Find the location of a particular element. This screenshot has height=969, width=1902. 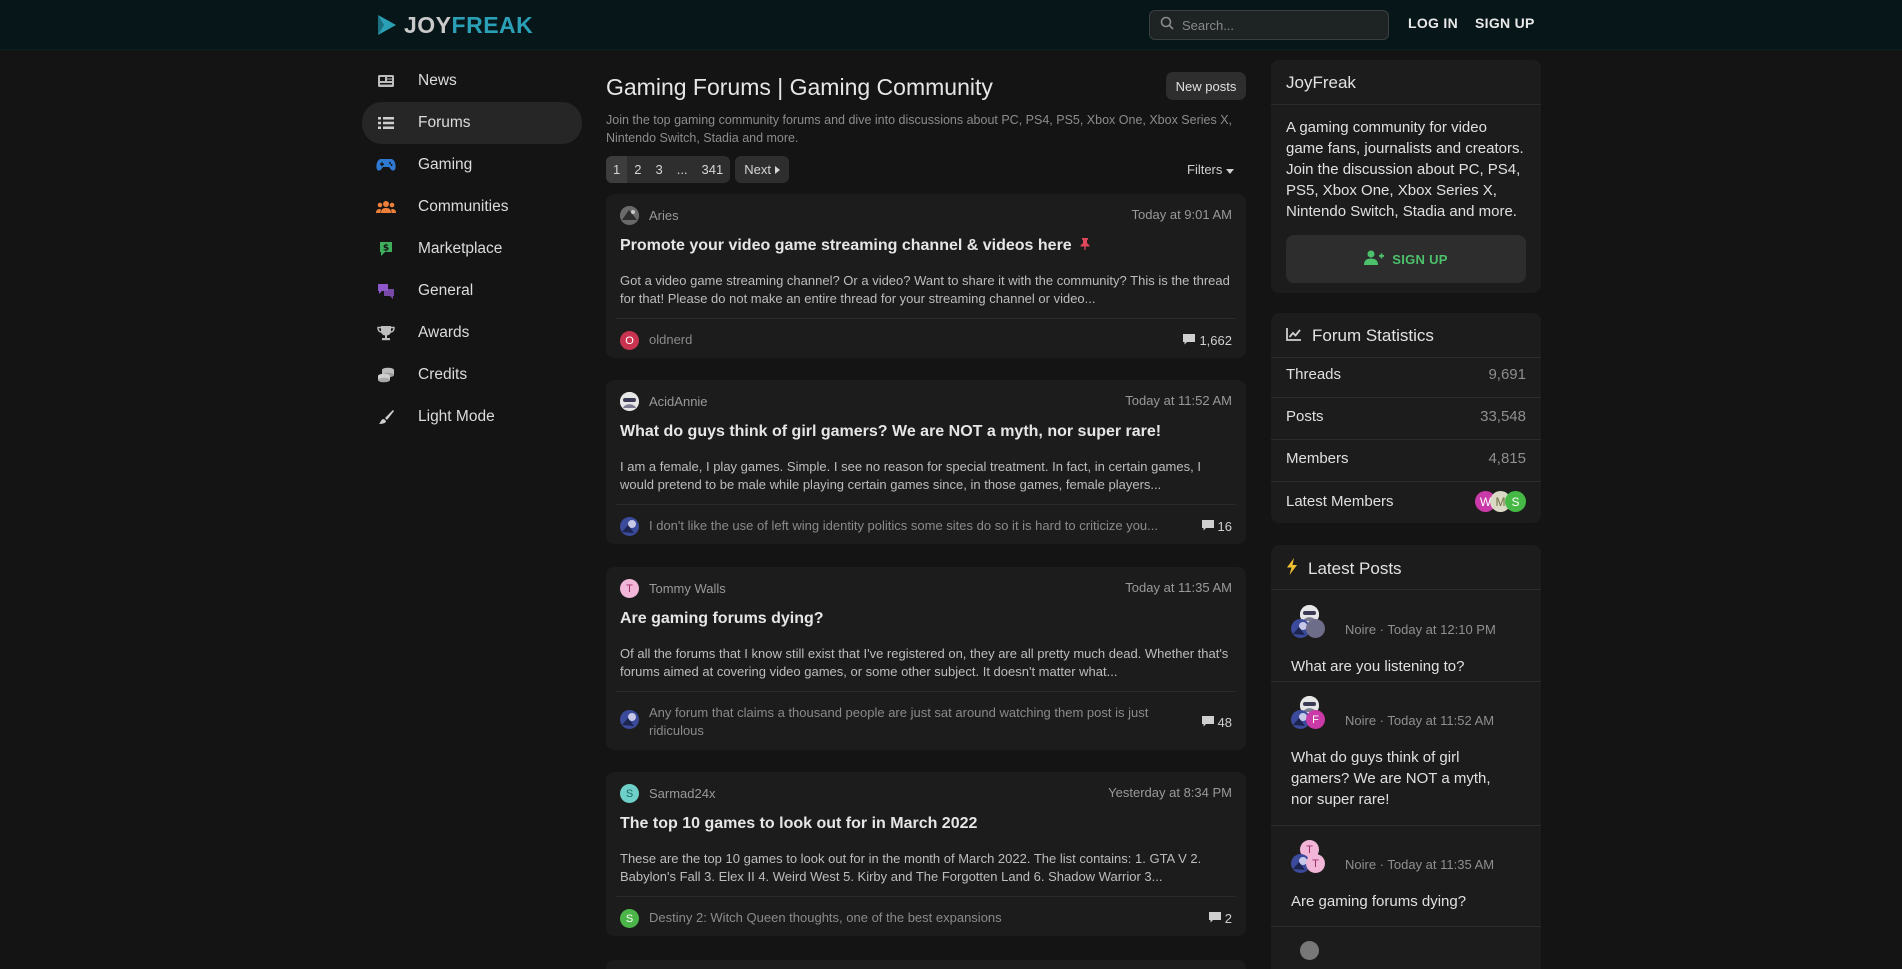

sidebar-item-communities: Communities is located at coordinates (472, 207).